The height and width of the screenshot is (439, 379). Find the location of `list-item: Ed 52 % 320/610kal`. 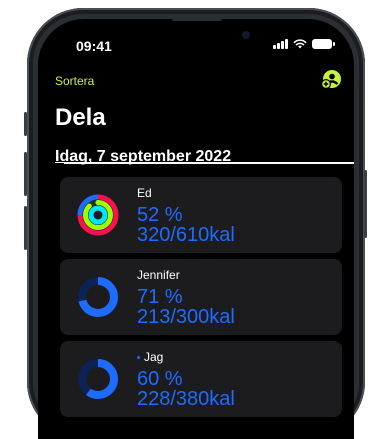

list-item: Ed 52 % 320/610kal is located at coordinates (201, 215).